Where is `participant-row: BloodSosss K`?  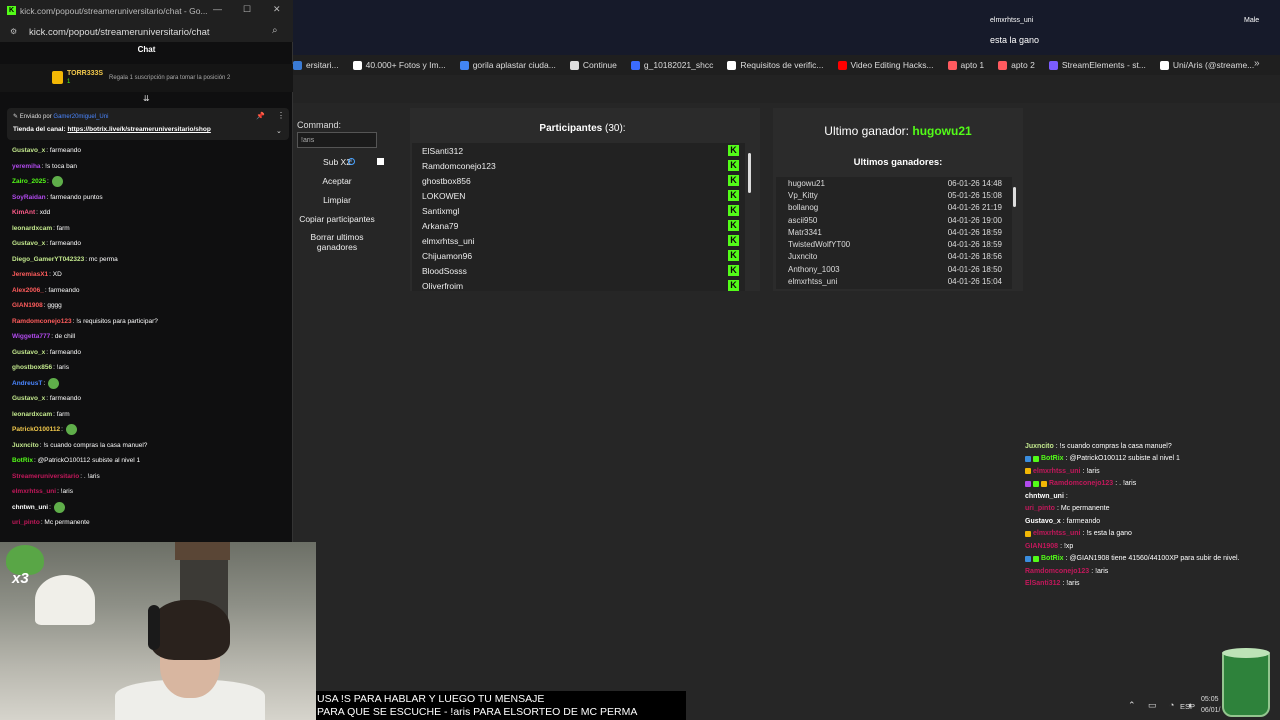 participant-row: BloodSosss K is located at coordinates (578, 270).